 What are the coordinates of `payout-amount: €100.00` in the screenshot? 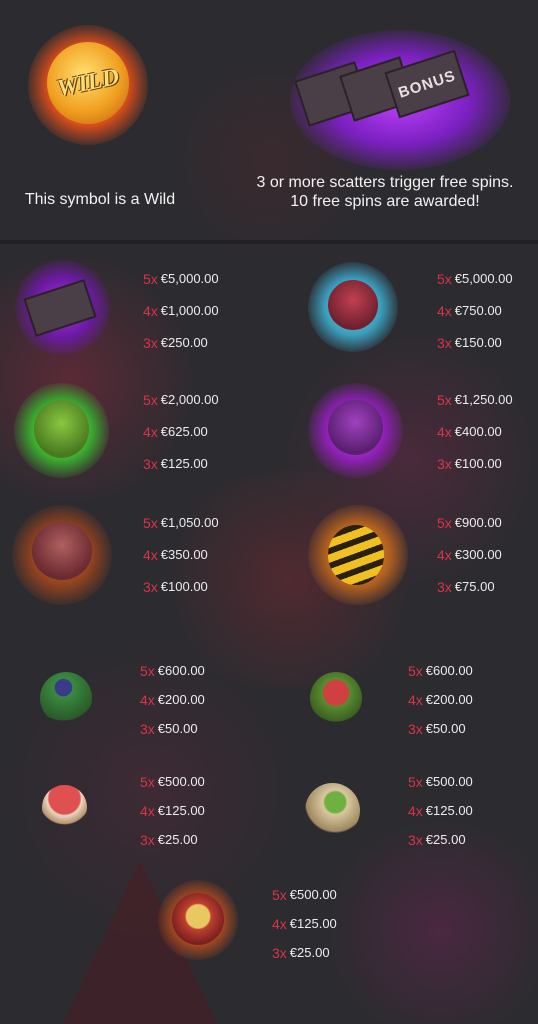 It's located at (184, 586).